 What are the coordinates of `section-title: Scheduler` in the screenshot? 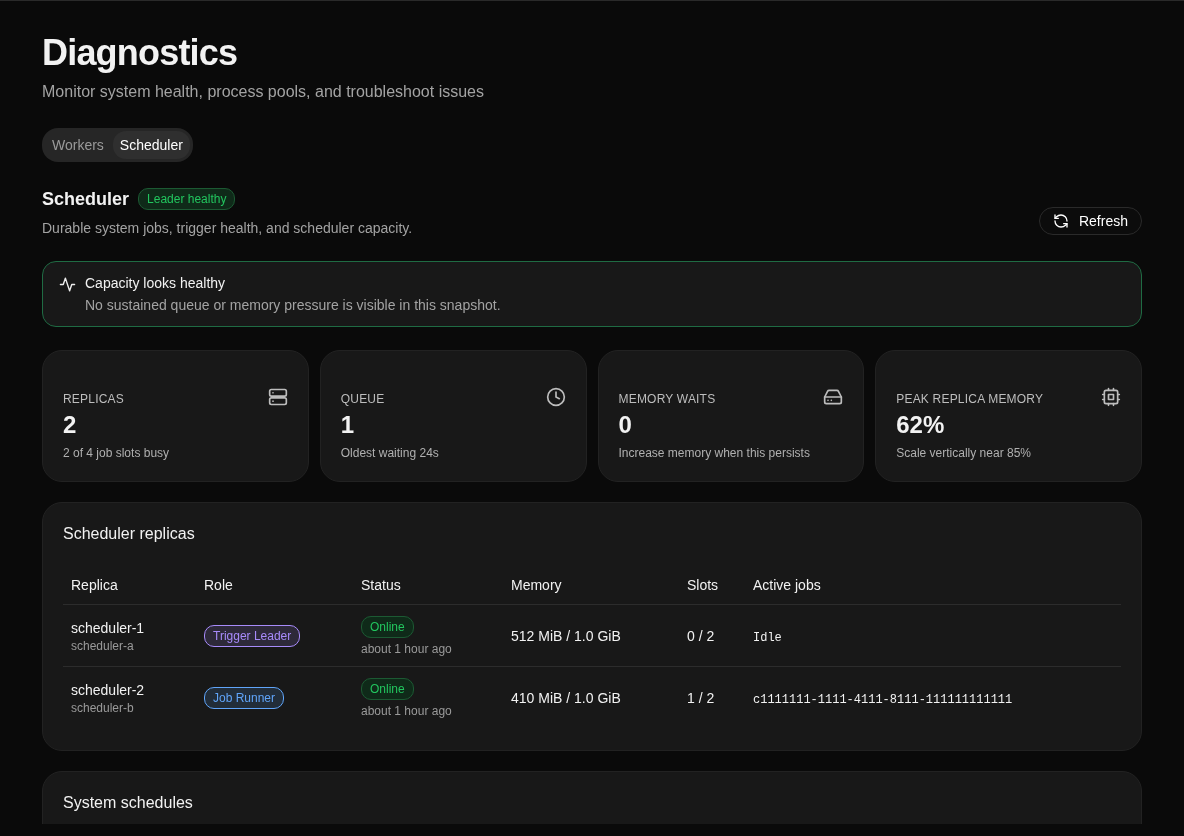 It's located at (86, 199).